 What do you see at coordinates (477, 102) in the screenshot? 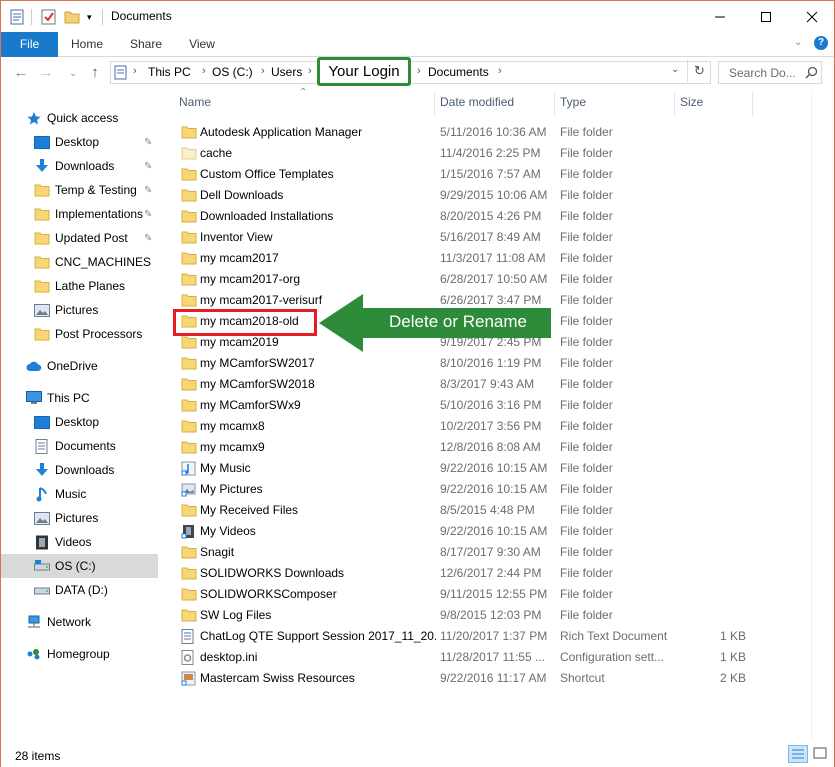
I see `column-header-date: Date modified` at bounding box center [477, 102].